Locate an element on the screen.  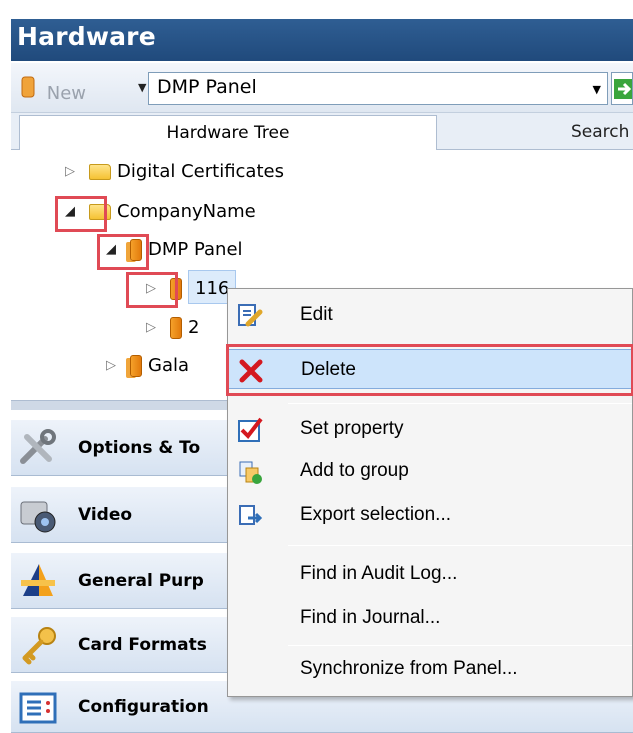
tab-strip: Hardware Tree Search is located at coordinates (322, 132).